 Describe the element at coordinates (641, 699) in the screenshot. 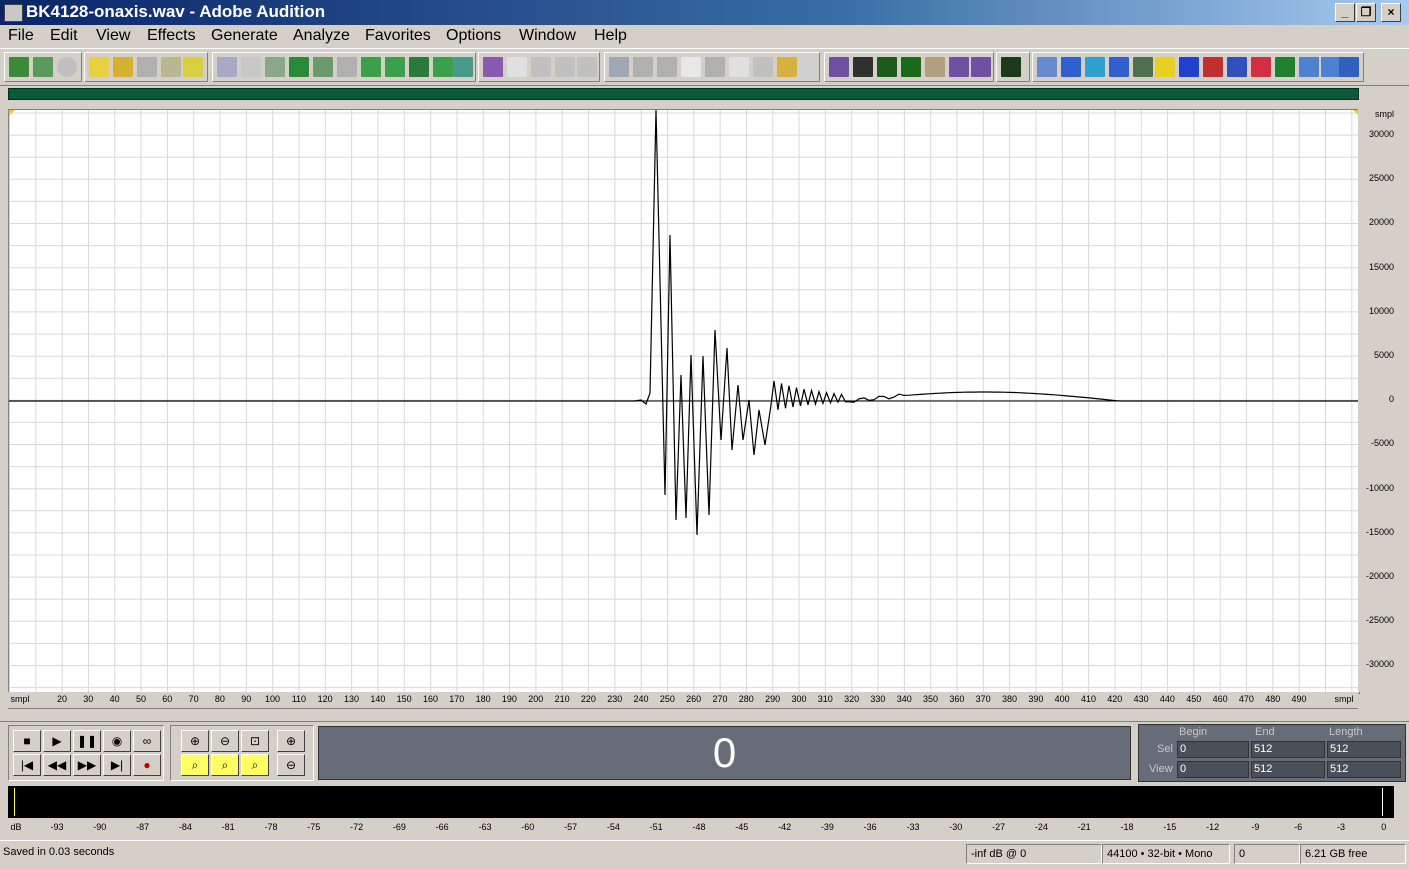

I see `x-tick-label: 240` at that location.